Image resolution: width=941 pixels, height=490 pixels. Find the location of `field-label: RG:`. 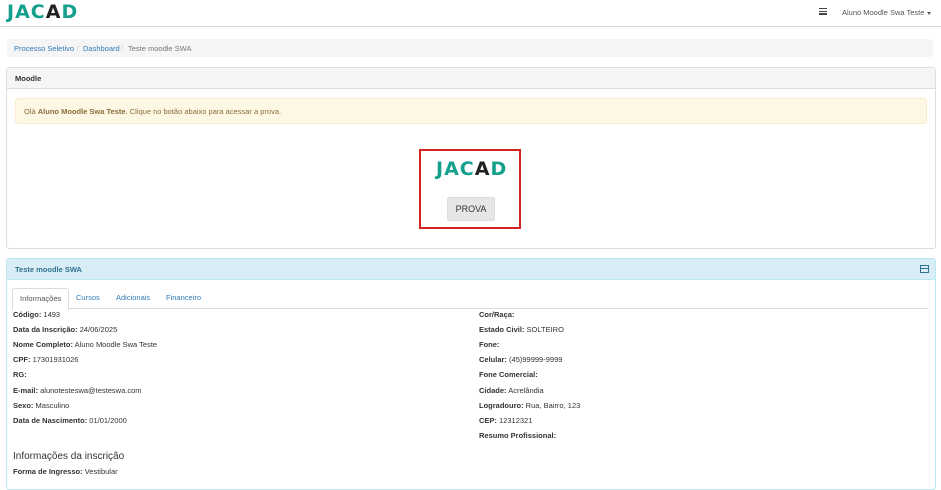

field-label: RG: is located at coordinates (20, 374).